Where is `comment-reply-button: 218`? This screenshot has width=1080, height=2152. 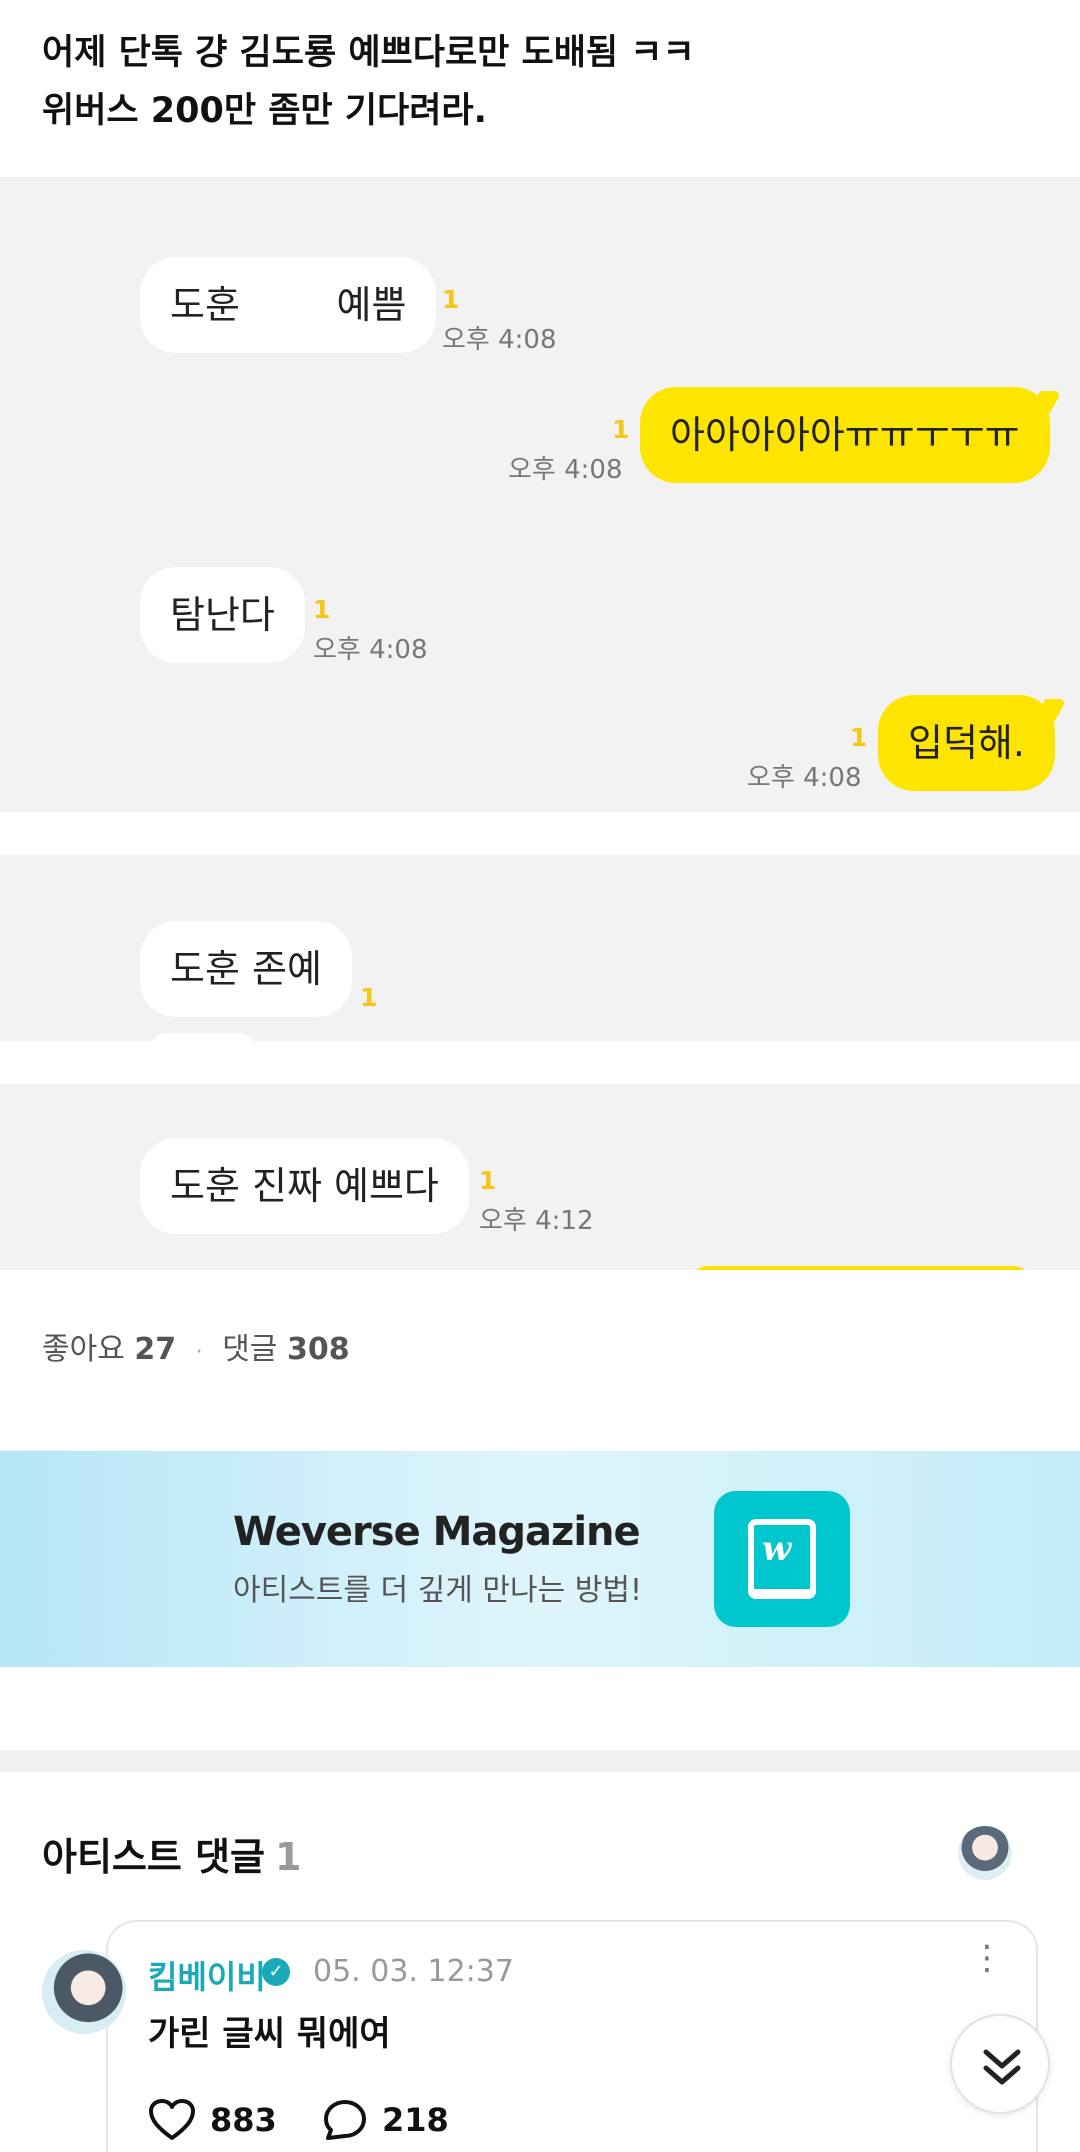
comment-reply-button: 218 is located at coordinates (385, 2120).